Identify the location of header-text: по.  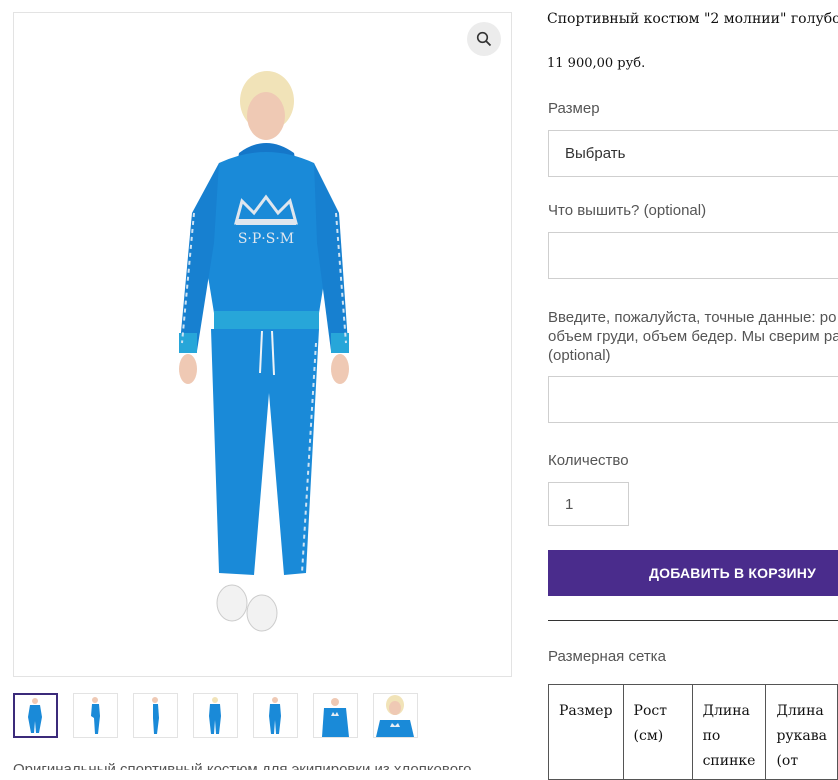
(711, 736).